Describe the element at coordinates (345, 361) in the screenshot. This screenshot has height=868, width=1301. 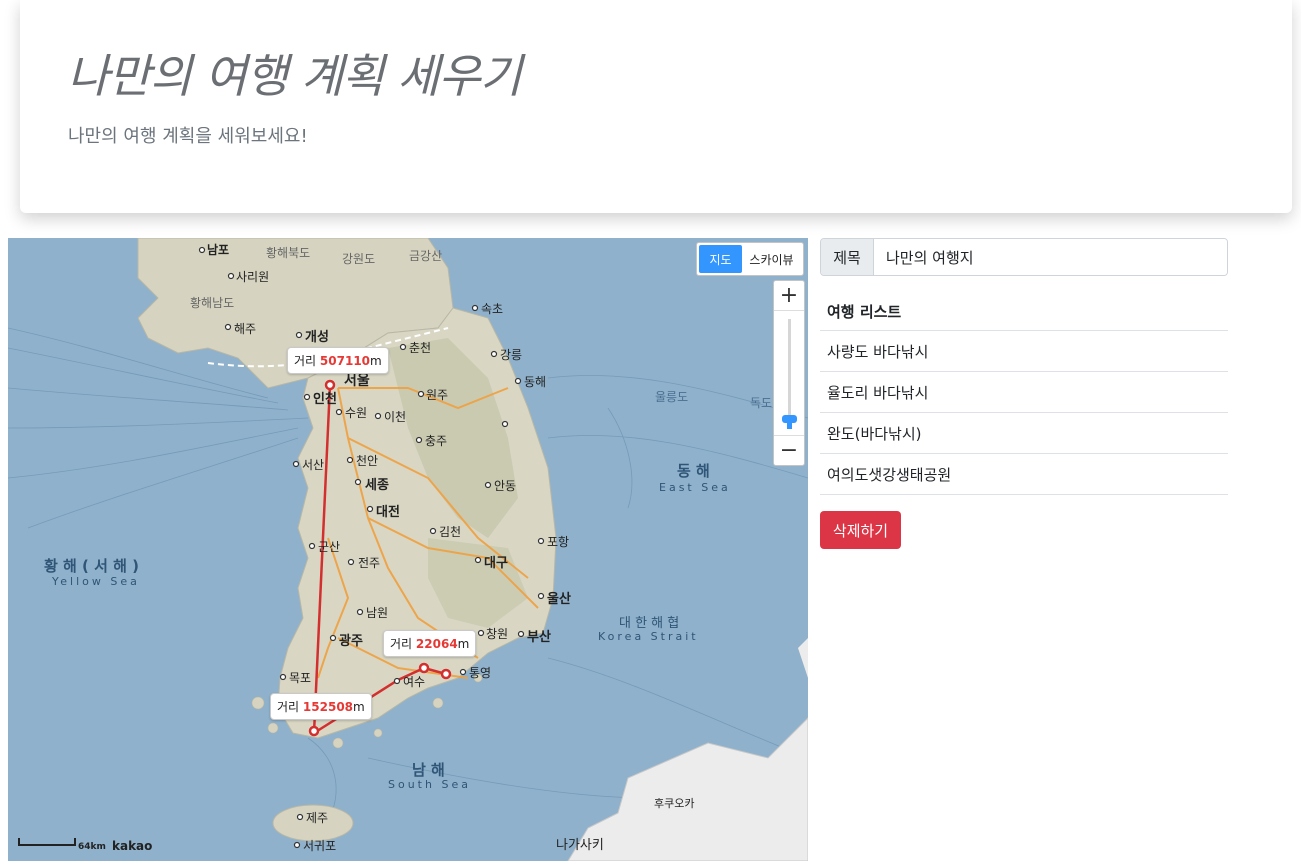
I see `distance-value: 507110` at that location.